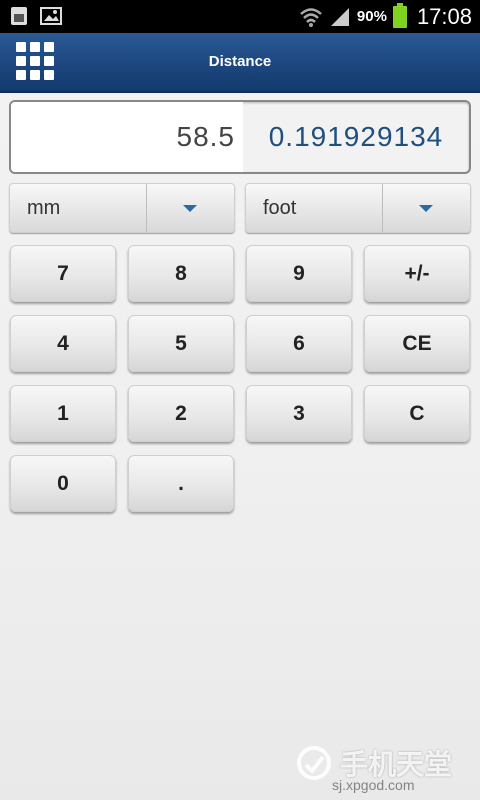 This screenshot has height=800, width=480. What do you see at coordinates (373, 785) in the screenshot?
I see `watermark-url: sj.xpgod.com` at bounding box center [373, 785].